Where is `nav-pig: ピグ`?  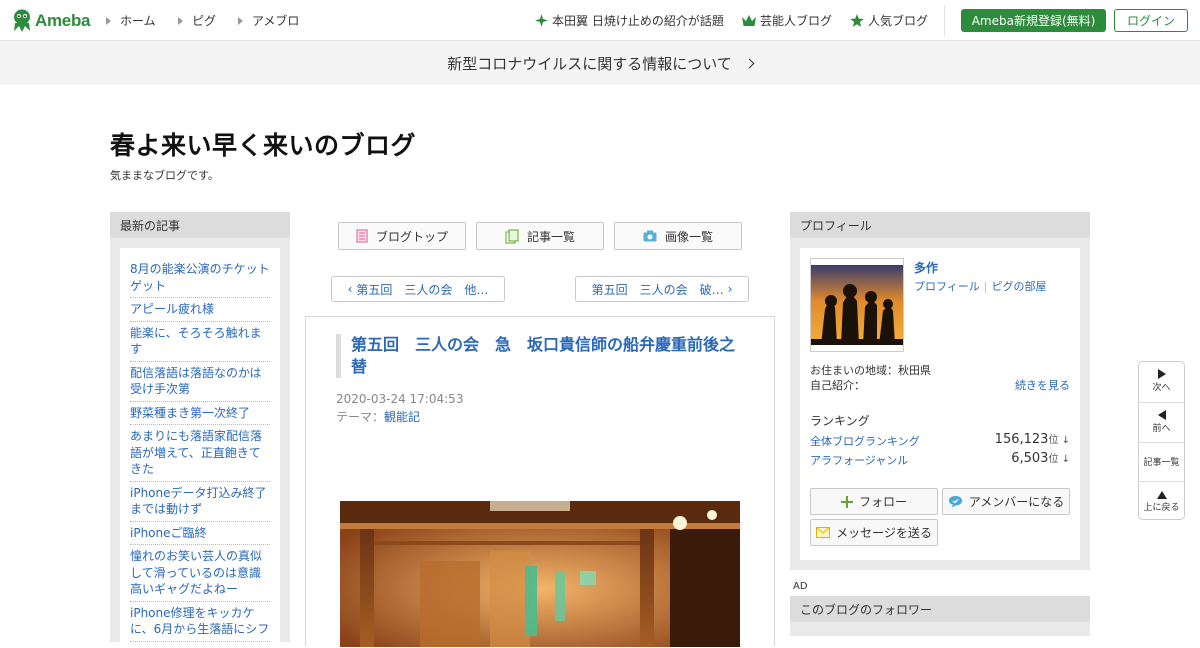
nav-pig: ピグ is located at coordinates (197, 20).